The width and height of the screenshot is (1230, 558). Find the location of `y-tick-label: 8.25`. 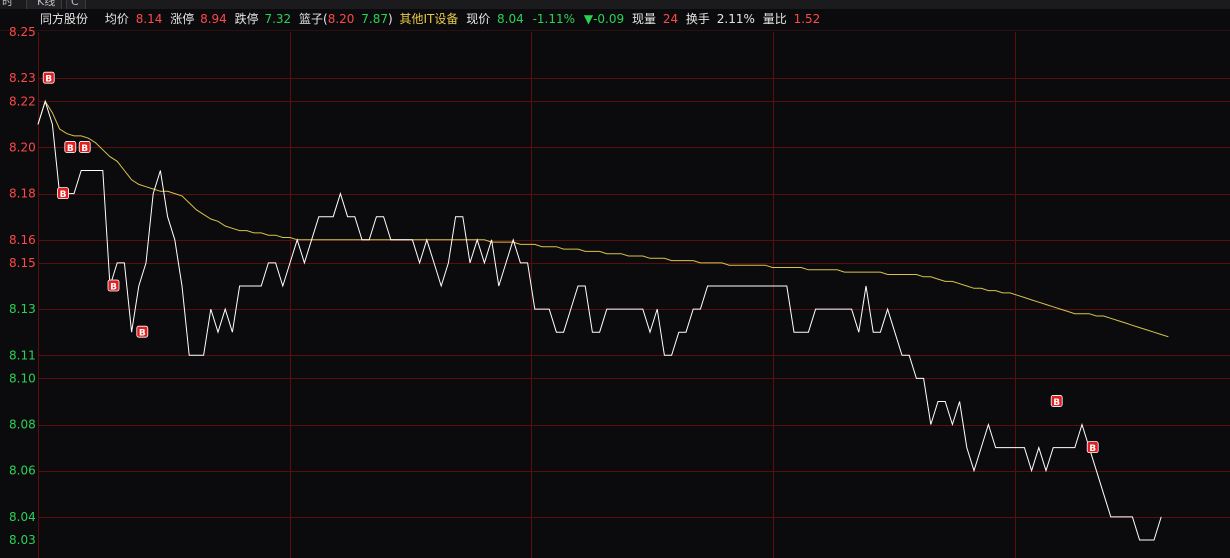

y-tick-label: 8.25 is located at coordinates (22, 32).